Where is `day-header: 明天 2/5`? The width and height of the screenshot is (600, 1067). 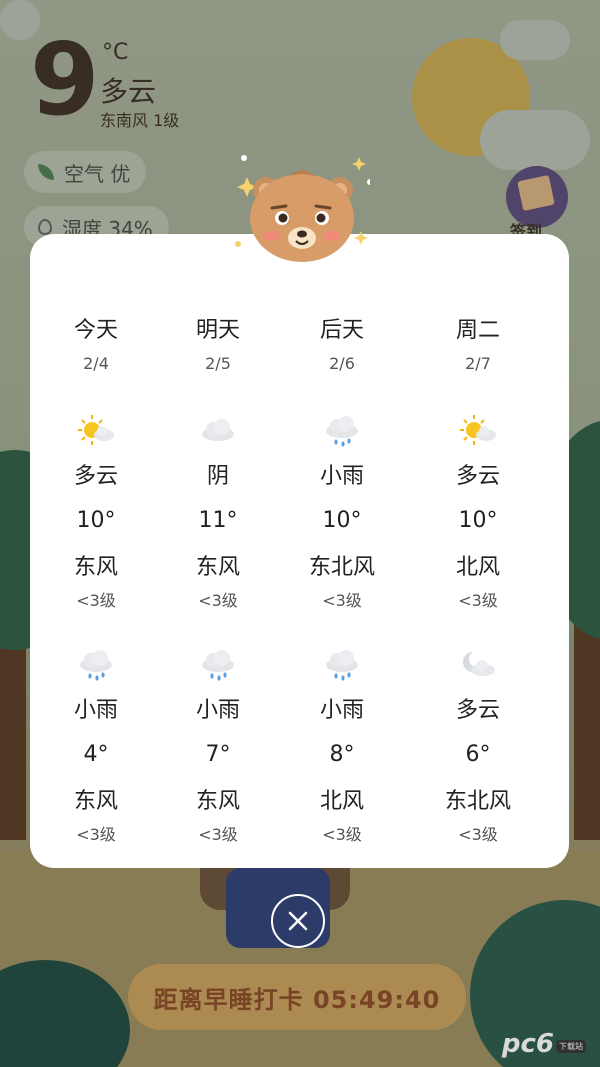
day-header: 明天 2/5 is located at coordinates (218, 342).